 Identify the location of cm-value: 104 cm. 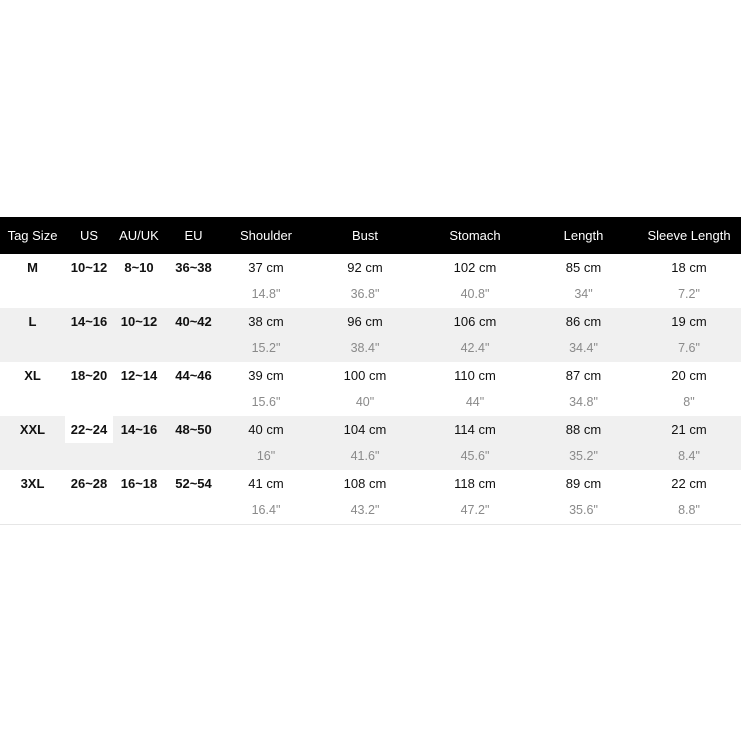
(365, 429).